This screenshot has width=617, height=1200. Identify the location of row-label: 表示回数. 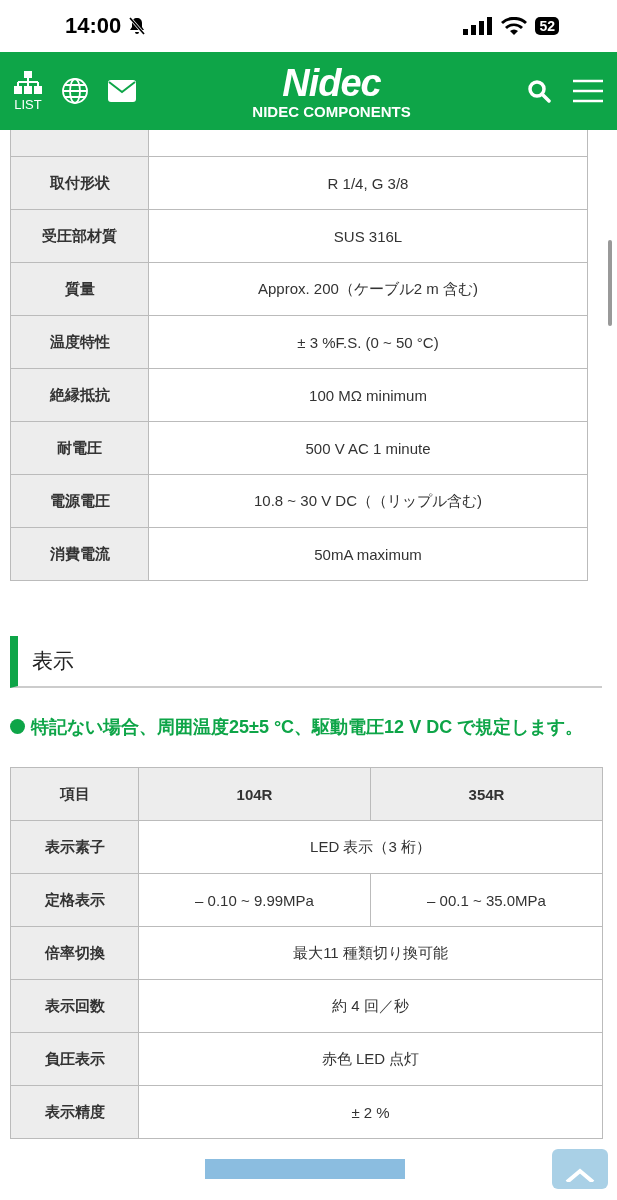
(75, 1006).